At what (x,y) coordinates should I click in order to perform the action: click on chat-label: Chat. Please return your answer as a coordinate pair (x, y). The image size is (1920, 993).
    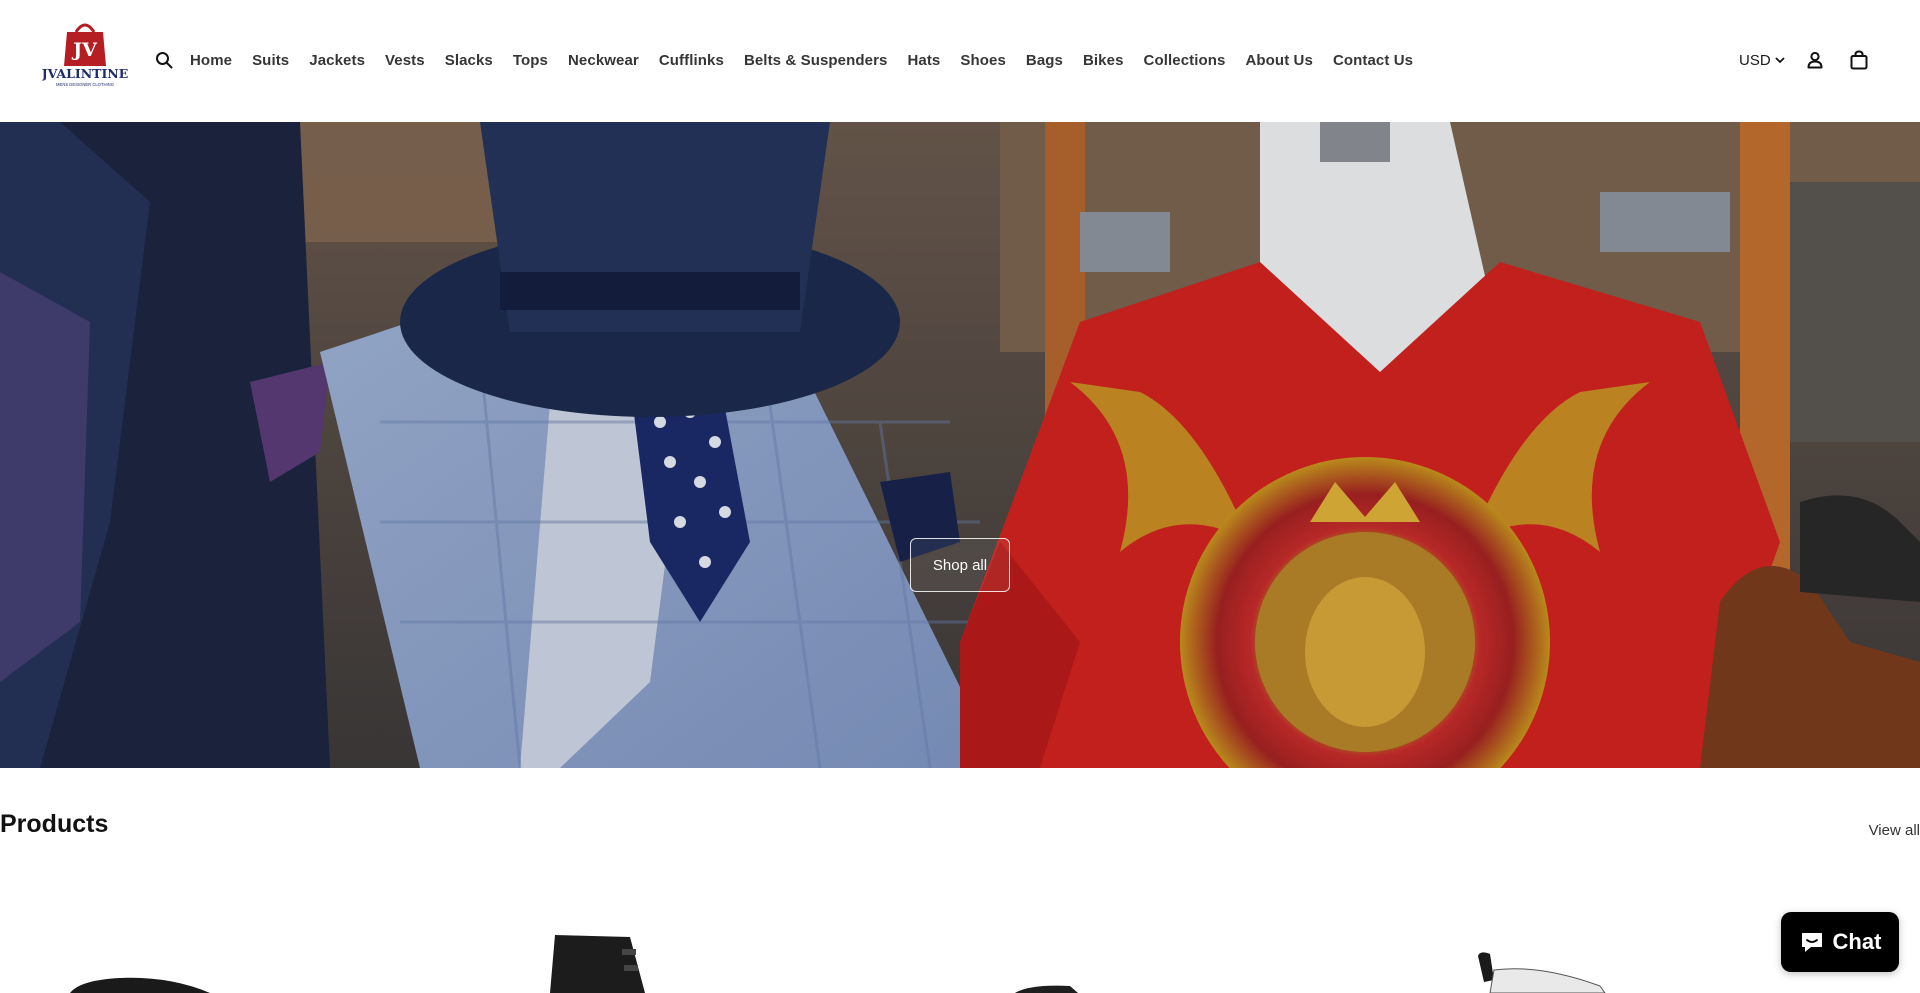
    Looking at the image, I should click on (1857, 941).